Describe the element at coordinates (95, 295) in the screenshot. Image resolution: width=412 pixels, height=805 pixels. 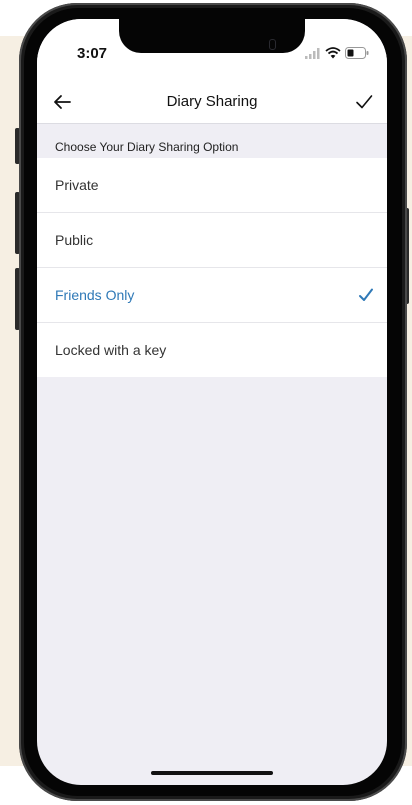
I see `option-label: Friends Only` at that location.